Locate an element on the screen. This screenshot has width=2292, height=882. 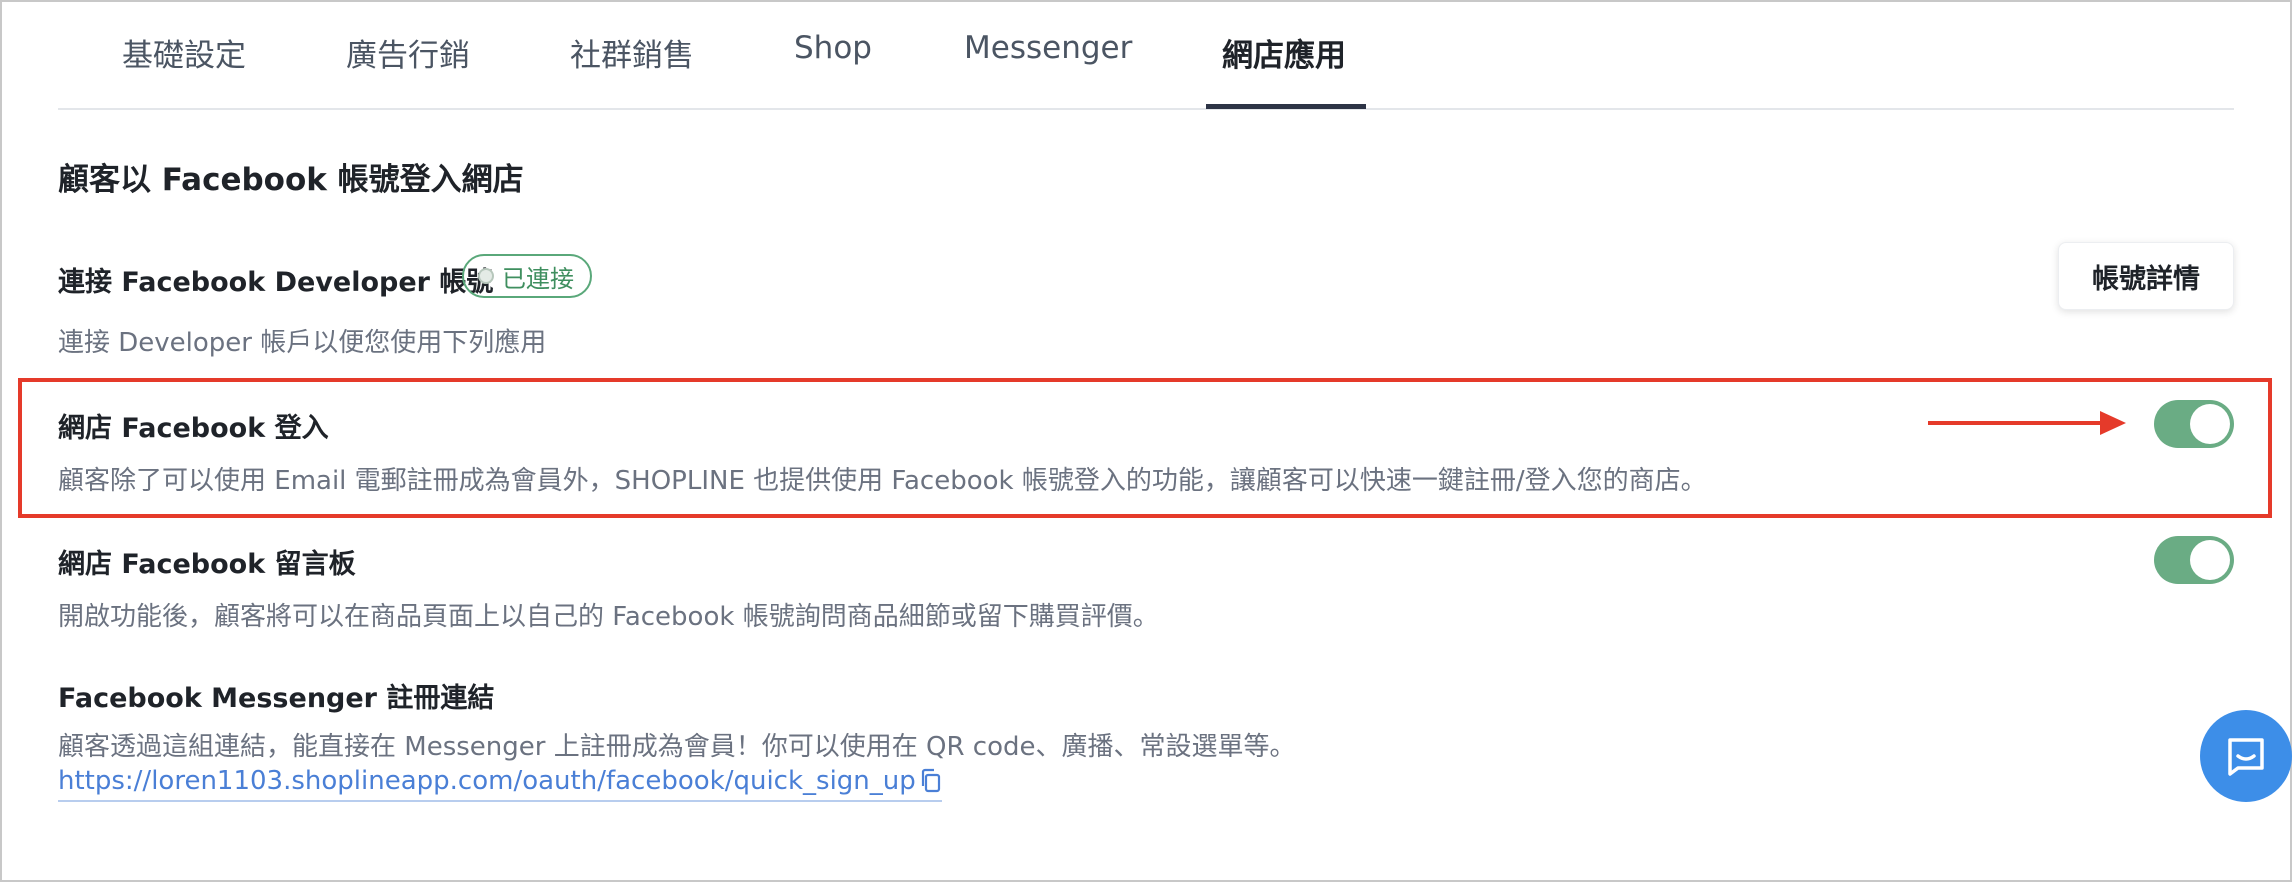
settings-tabs: 基礎設定 廣告行銷 社群銷售 Shop Messenger 網店應用 is located at coordinates (1146, 55).